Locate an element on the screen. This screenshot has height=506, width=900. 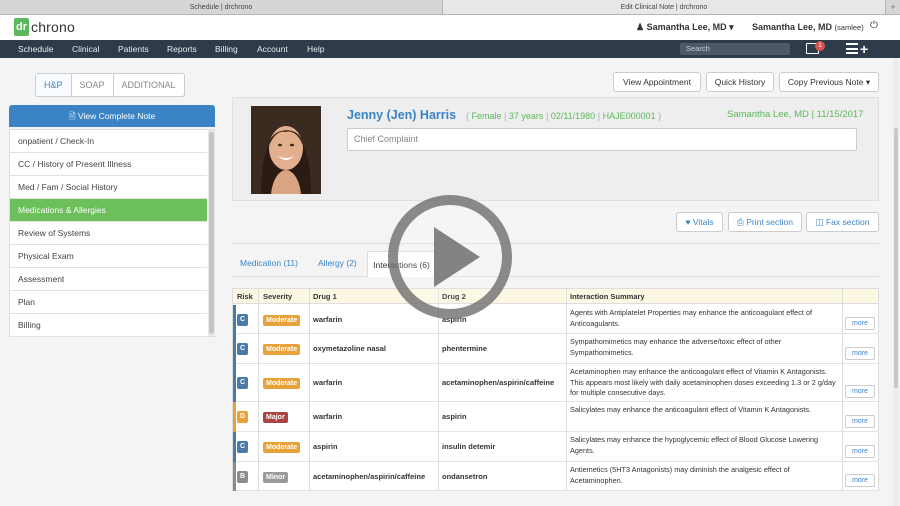
tab-medication: Medication (11) is located at coordinates (269, 263).